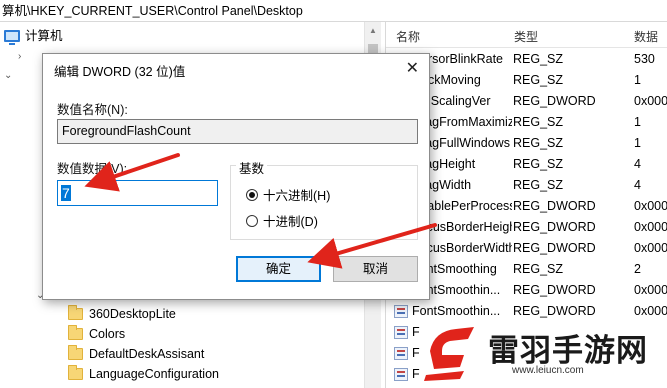 The image size is (667, 388). I want to click on watermark: 雷羽手游网 www.leiucn.com, so click(540, 353).